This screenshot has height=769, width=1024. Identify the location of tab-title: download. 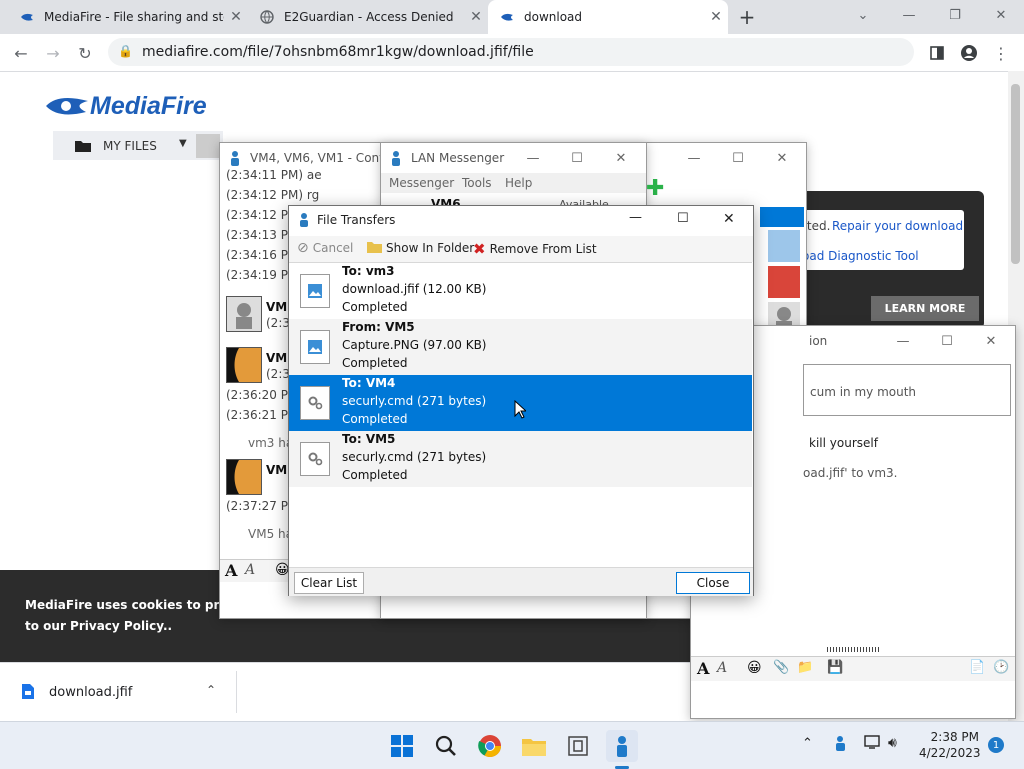
(553, 17).